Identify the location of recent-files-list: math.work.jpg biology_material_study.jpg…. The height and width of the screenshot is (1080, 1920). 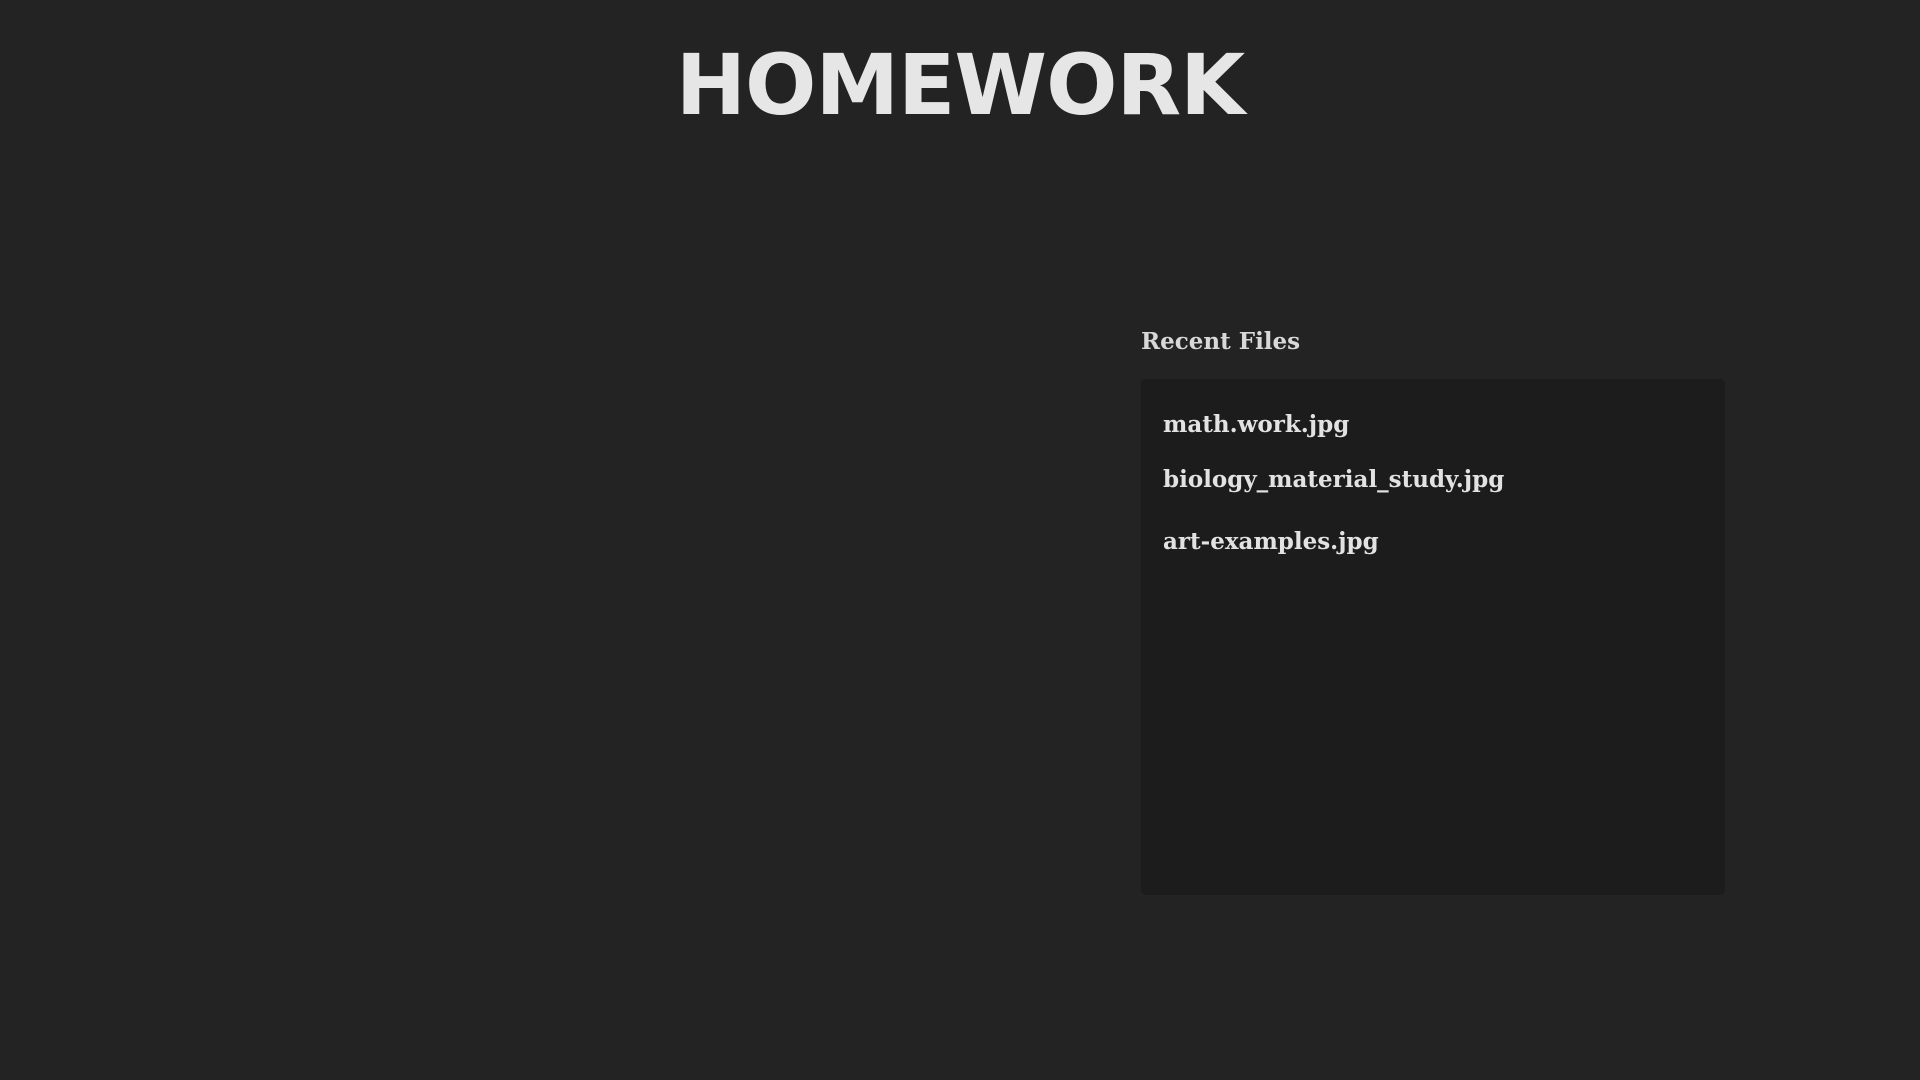
(1444, 483).